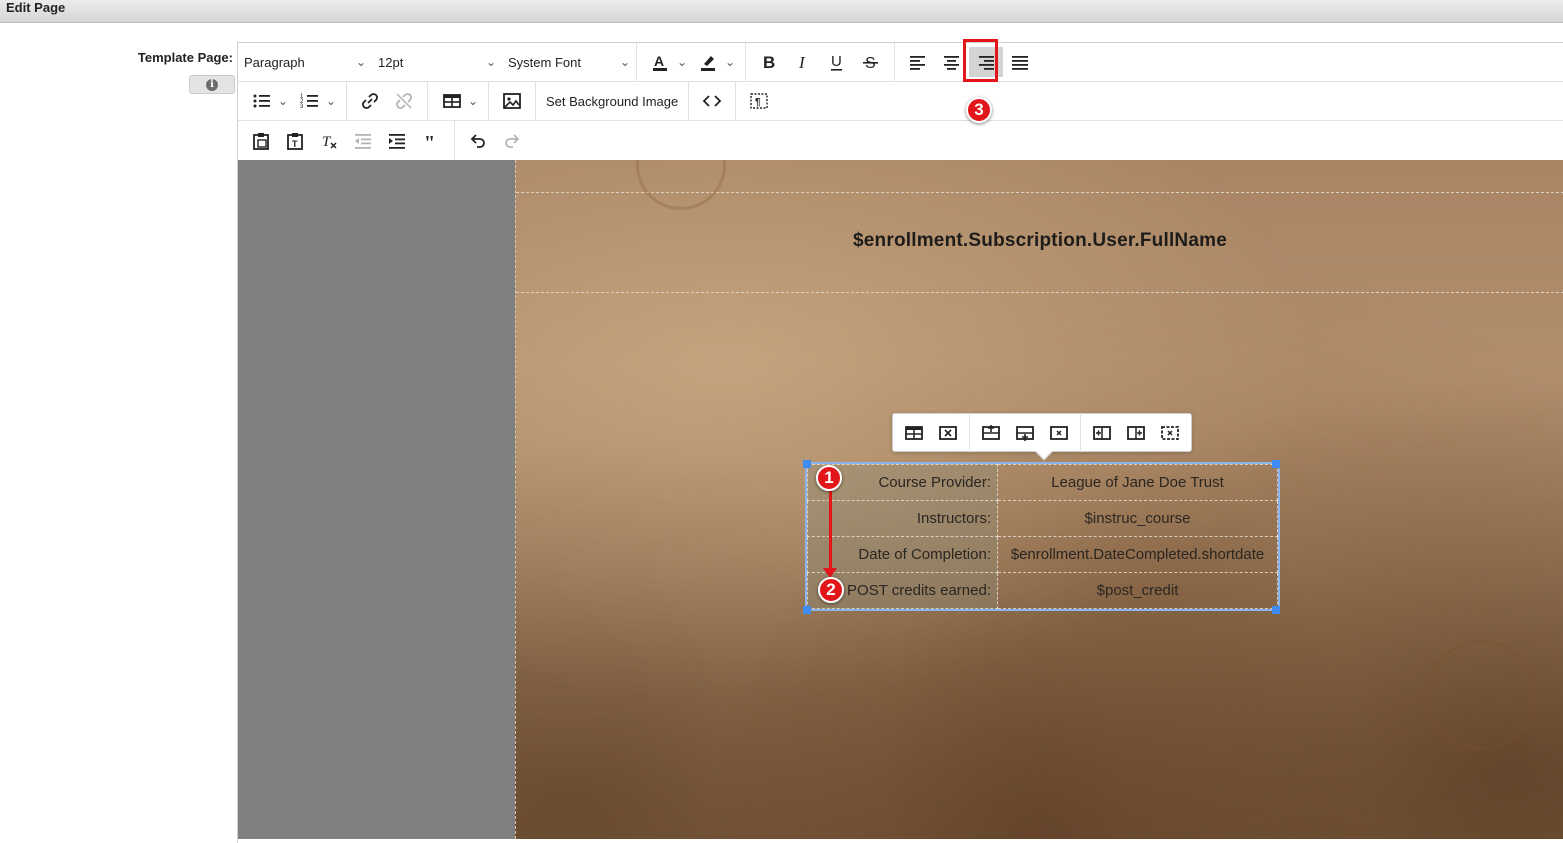  I want to click on insert-column-after-icon, so click(1136, 432).